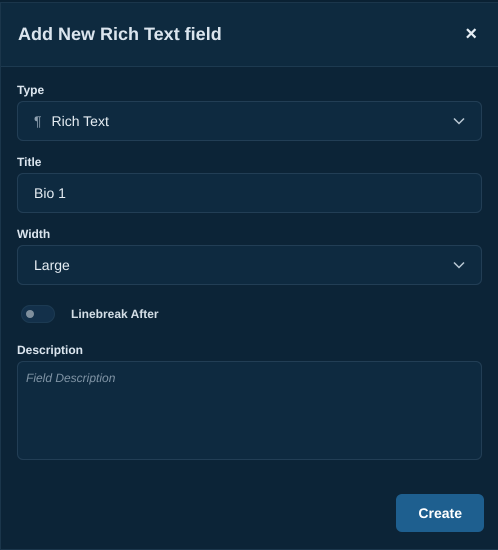 This screenshot has width=498, height=550. I want to click on input-field: Bio 1, so click(249, 193).